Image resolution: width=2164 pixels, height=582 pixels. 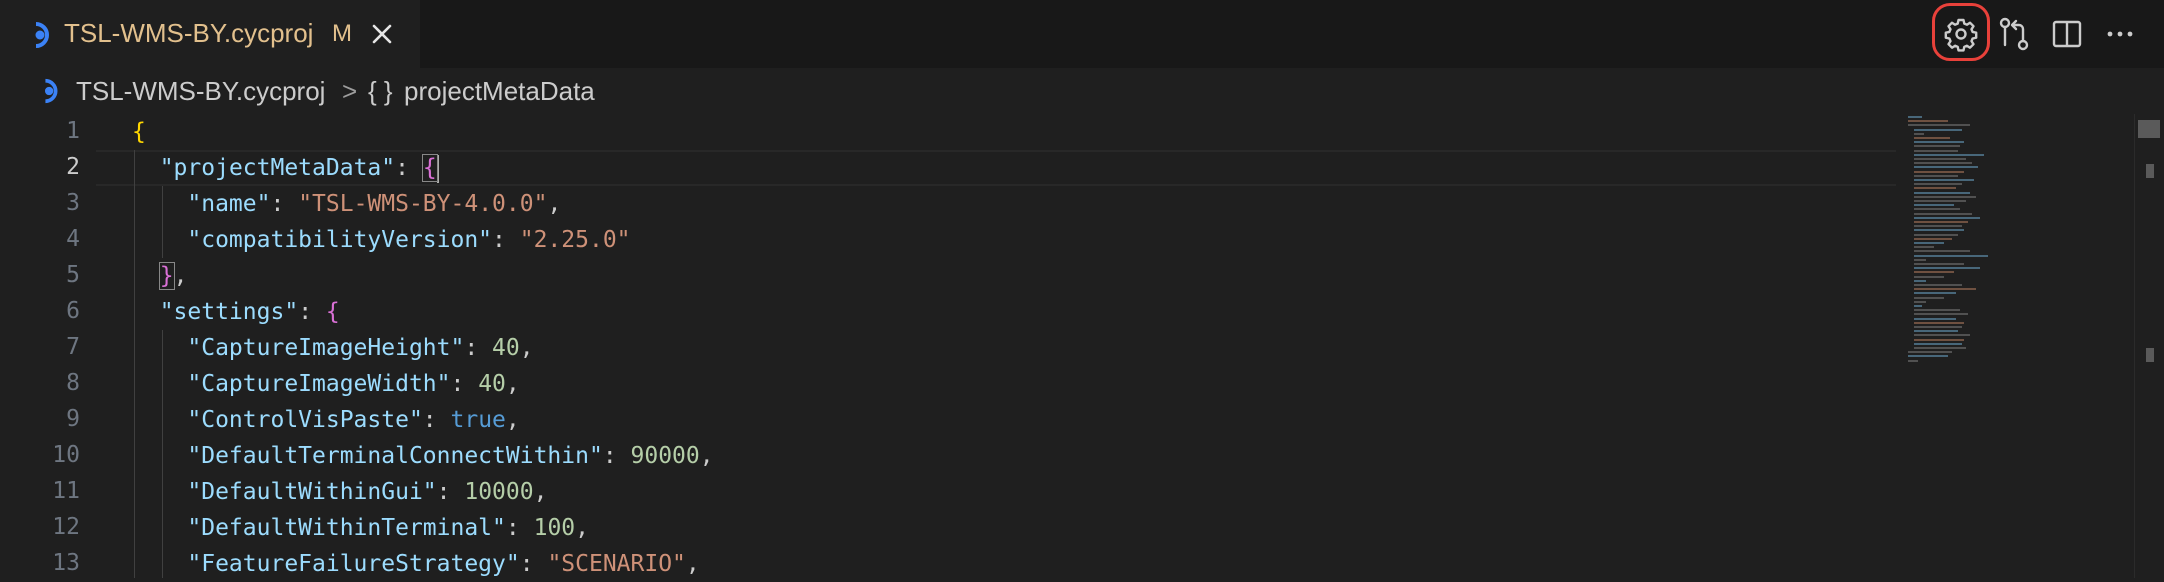 I want to click on breadcrumb-file: TSL-WMS-BY.cycproj, so click(x=200, y=91).